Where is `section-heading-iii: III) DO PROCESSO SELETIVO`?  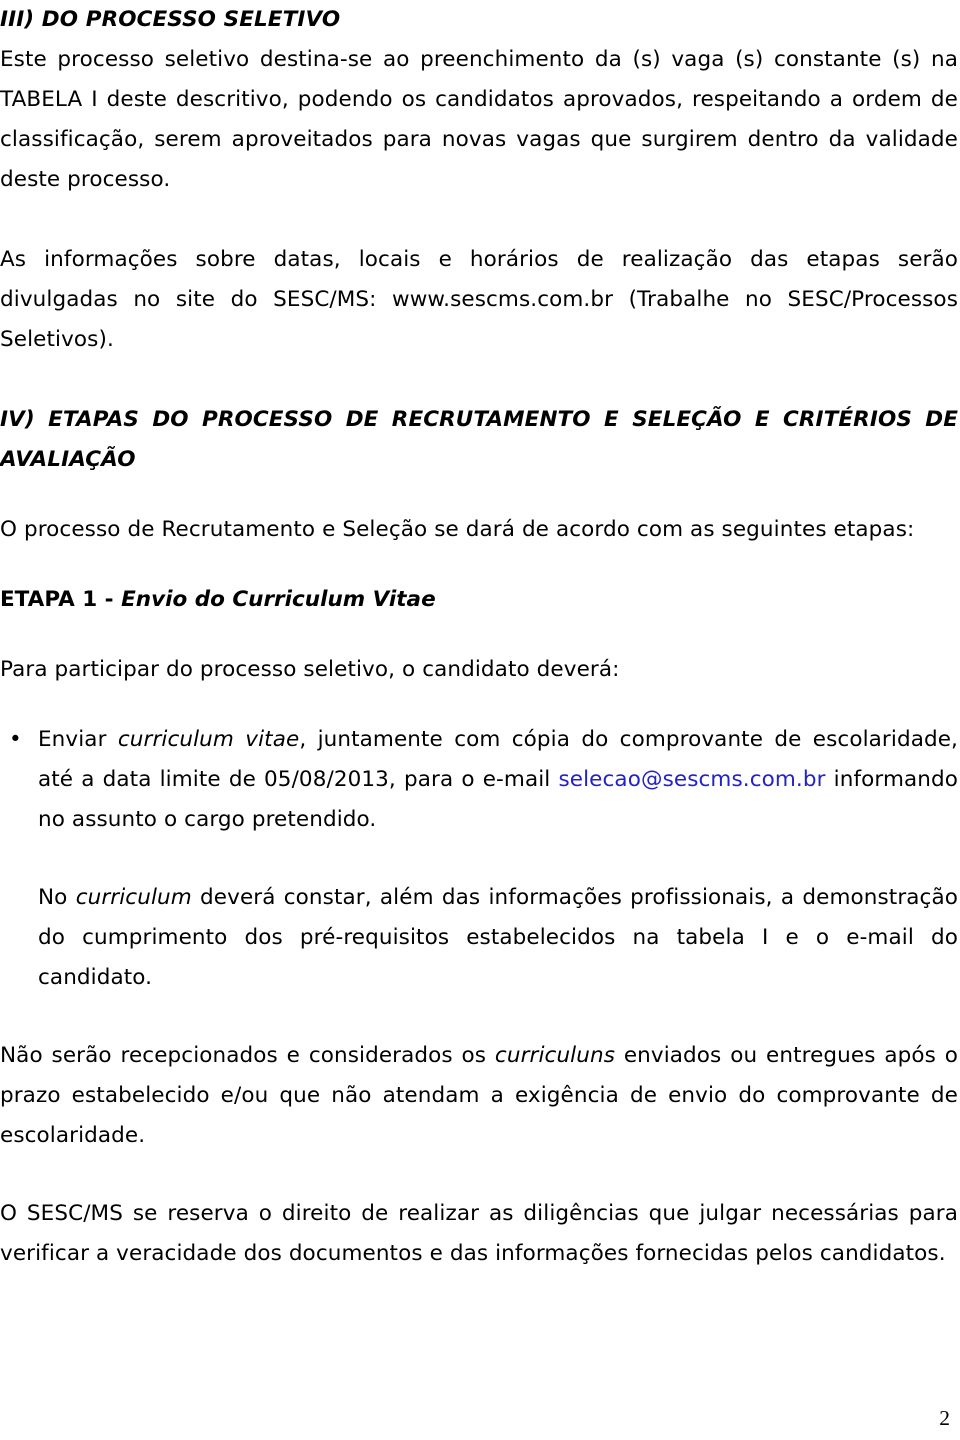 section-heading-iii: III) DO PROCESSO SELETIVO is located at coordinates (170, 19).